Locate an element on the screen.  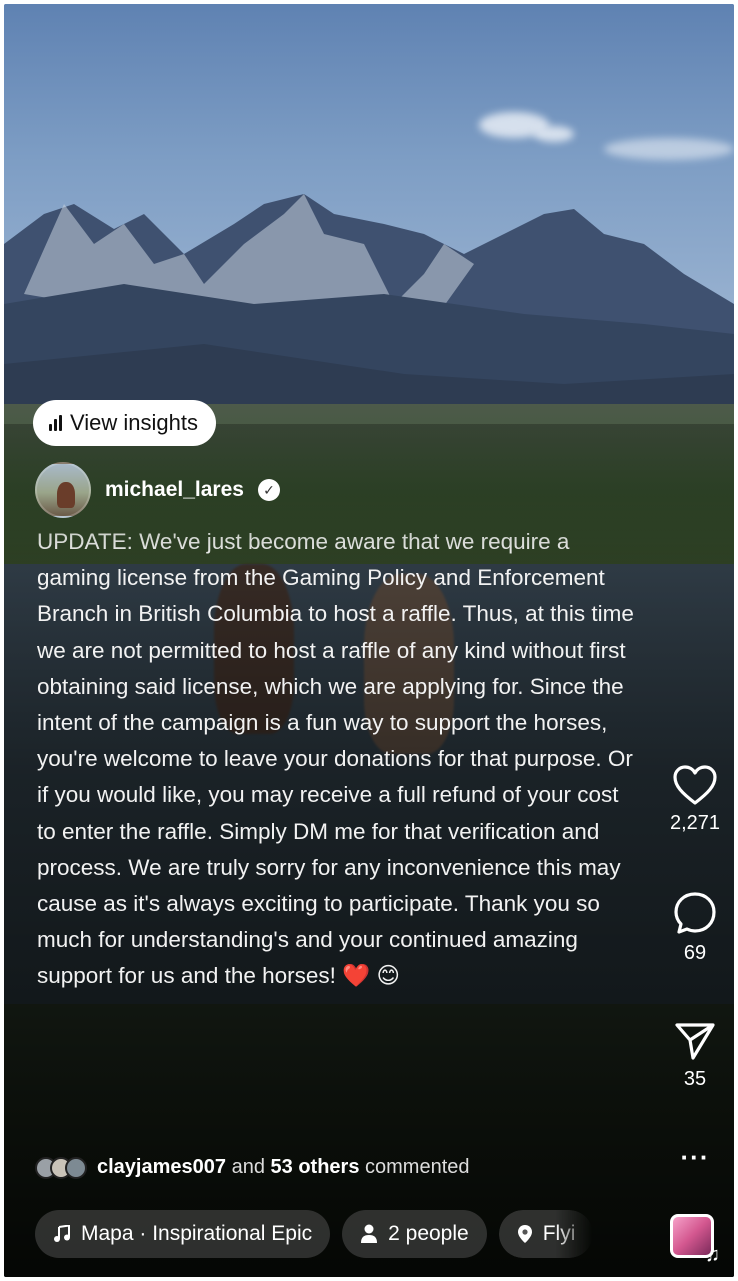
share-action: 35 is located at coordinates (693, 1055).